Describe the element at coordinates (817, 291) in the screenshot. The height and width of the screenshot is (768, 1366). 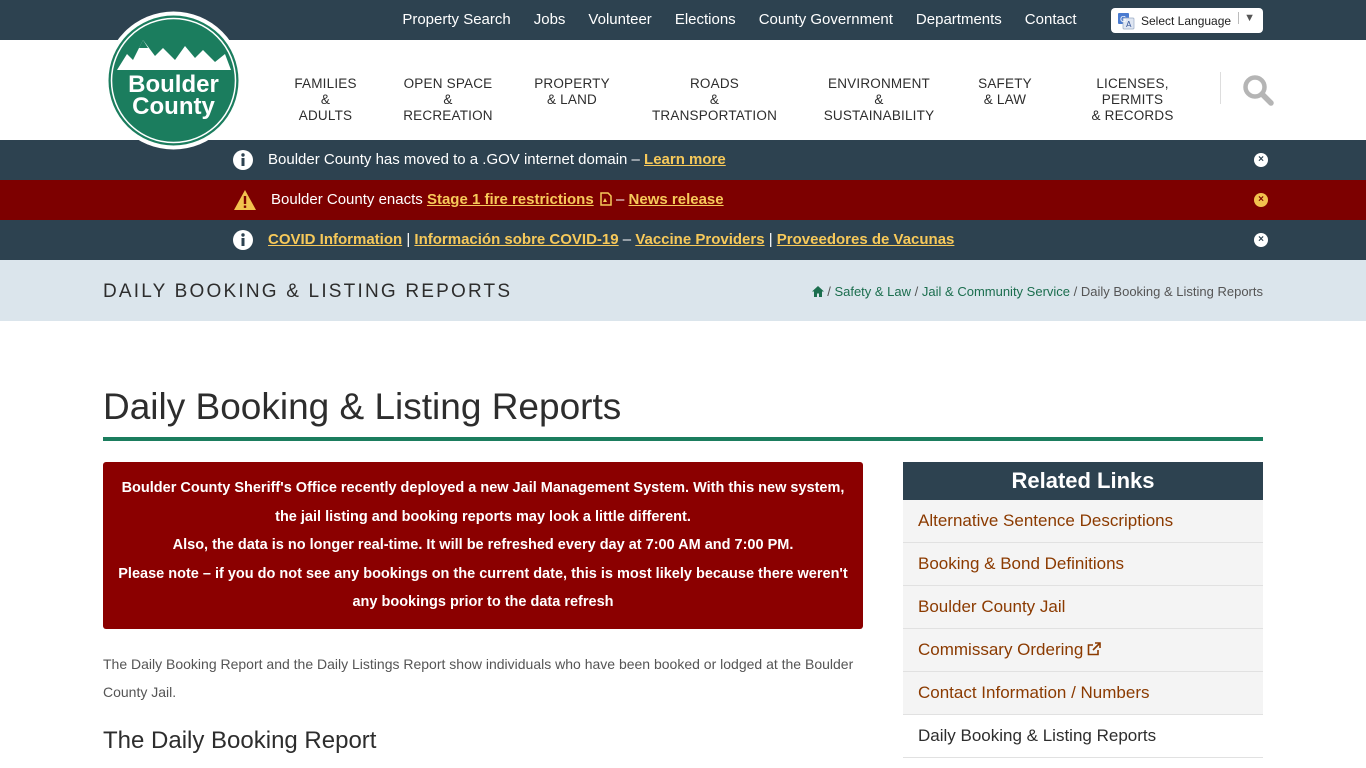
I see `breadcrumb-home` at that location.